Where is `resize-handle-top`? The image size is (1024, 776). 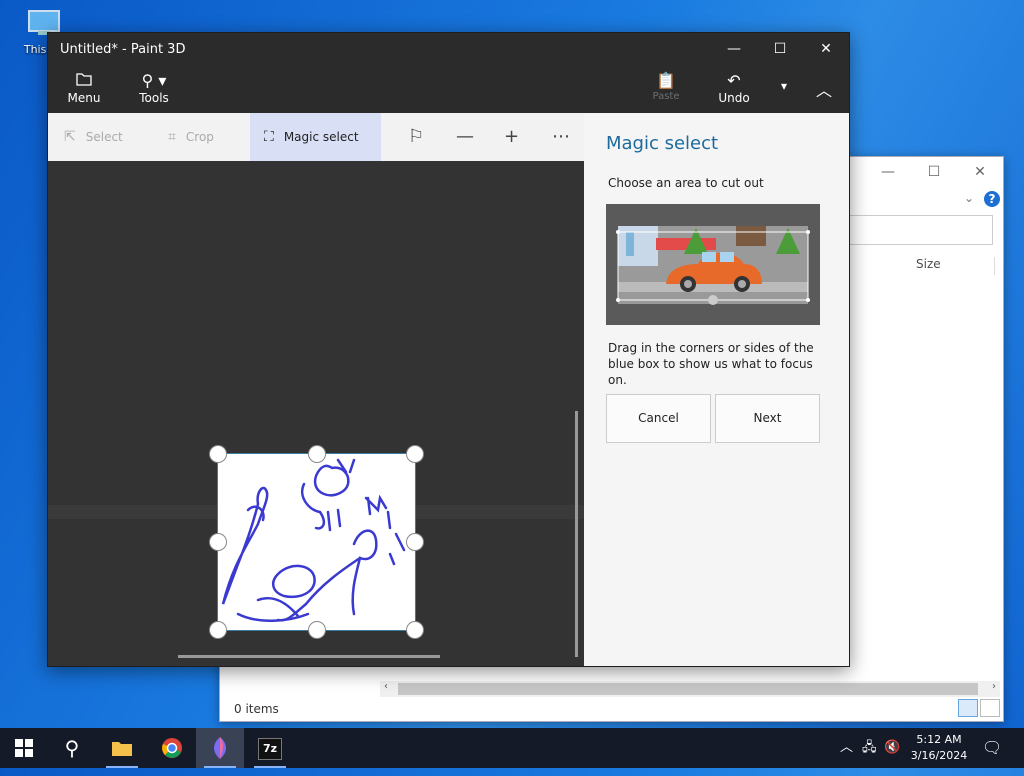
resize-handle-top is located at coordinates (317, 454).